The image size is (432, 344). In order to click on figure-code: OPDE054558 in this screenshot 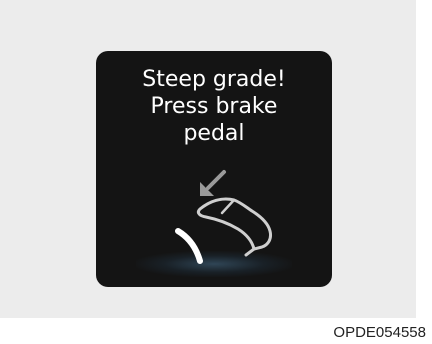, I will do `click(379, 332)`.